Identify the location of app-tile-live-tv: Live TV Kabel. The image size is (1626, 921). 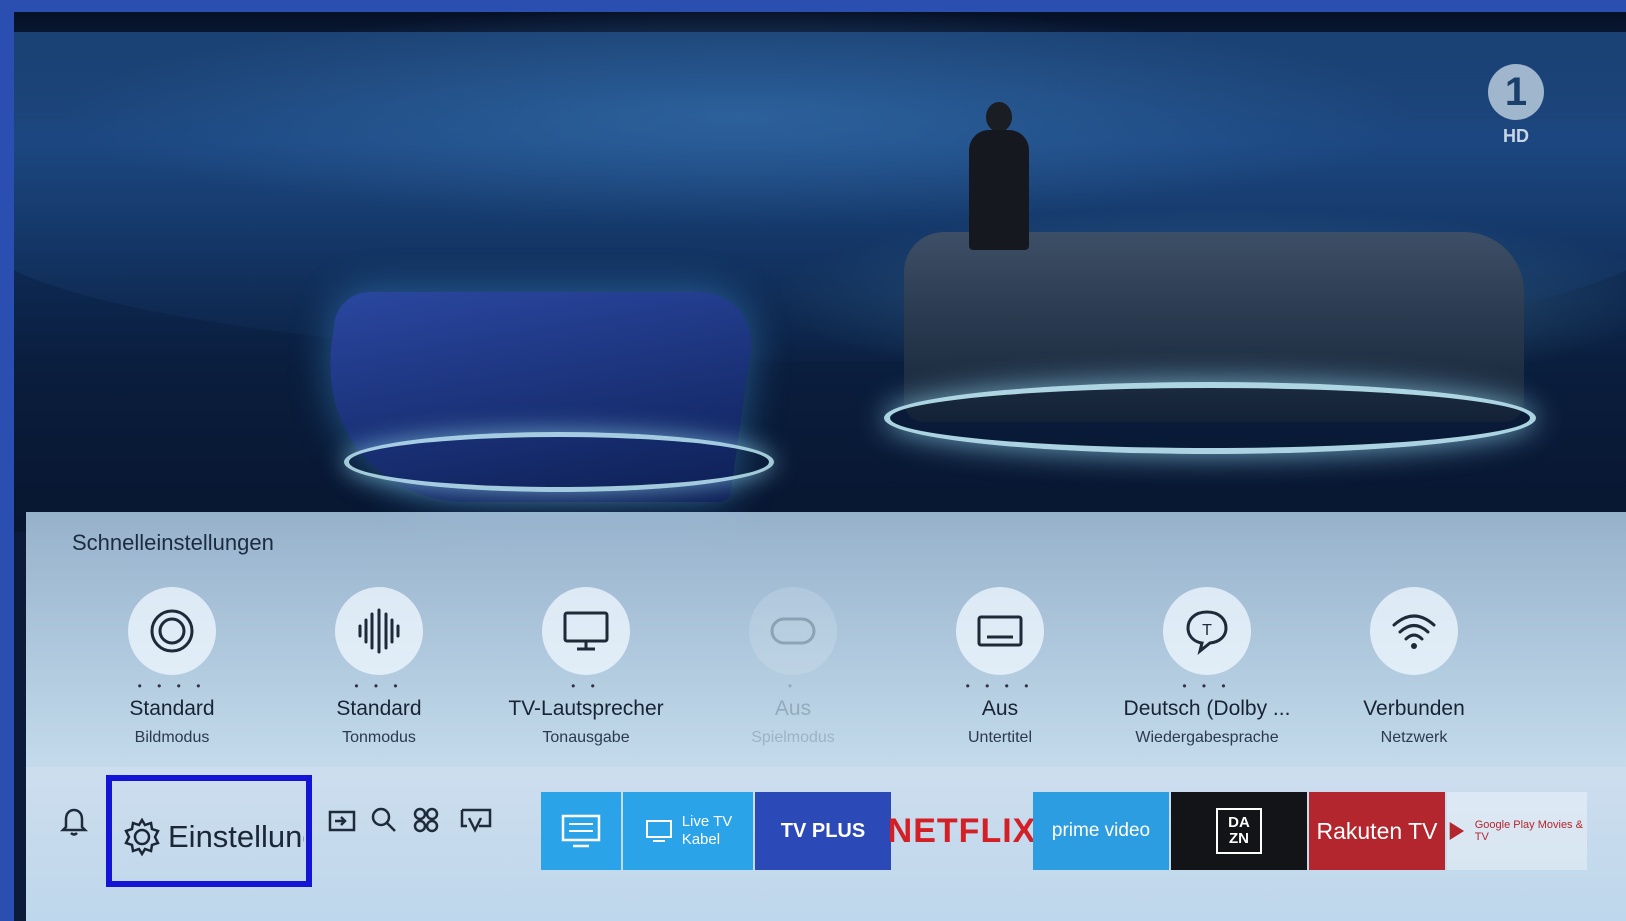
(688, 831).